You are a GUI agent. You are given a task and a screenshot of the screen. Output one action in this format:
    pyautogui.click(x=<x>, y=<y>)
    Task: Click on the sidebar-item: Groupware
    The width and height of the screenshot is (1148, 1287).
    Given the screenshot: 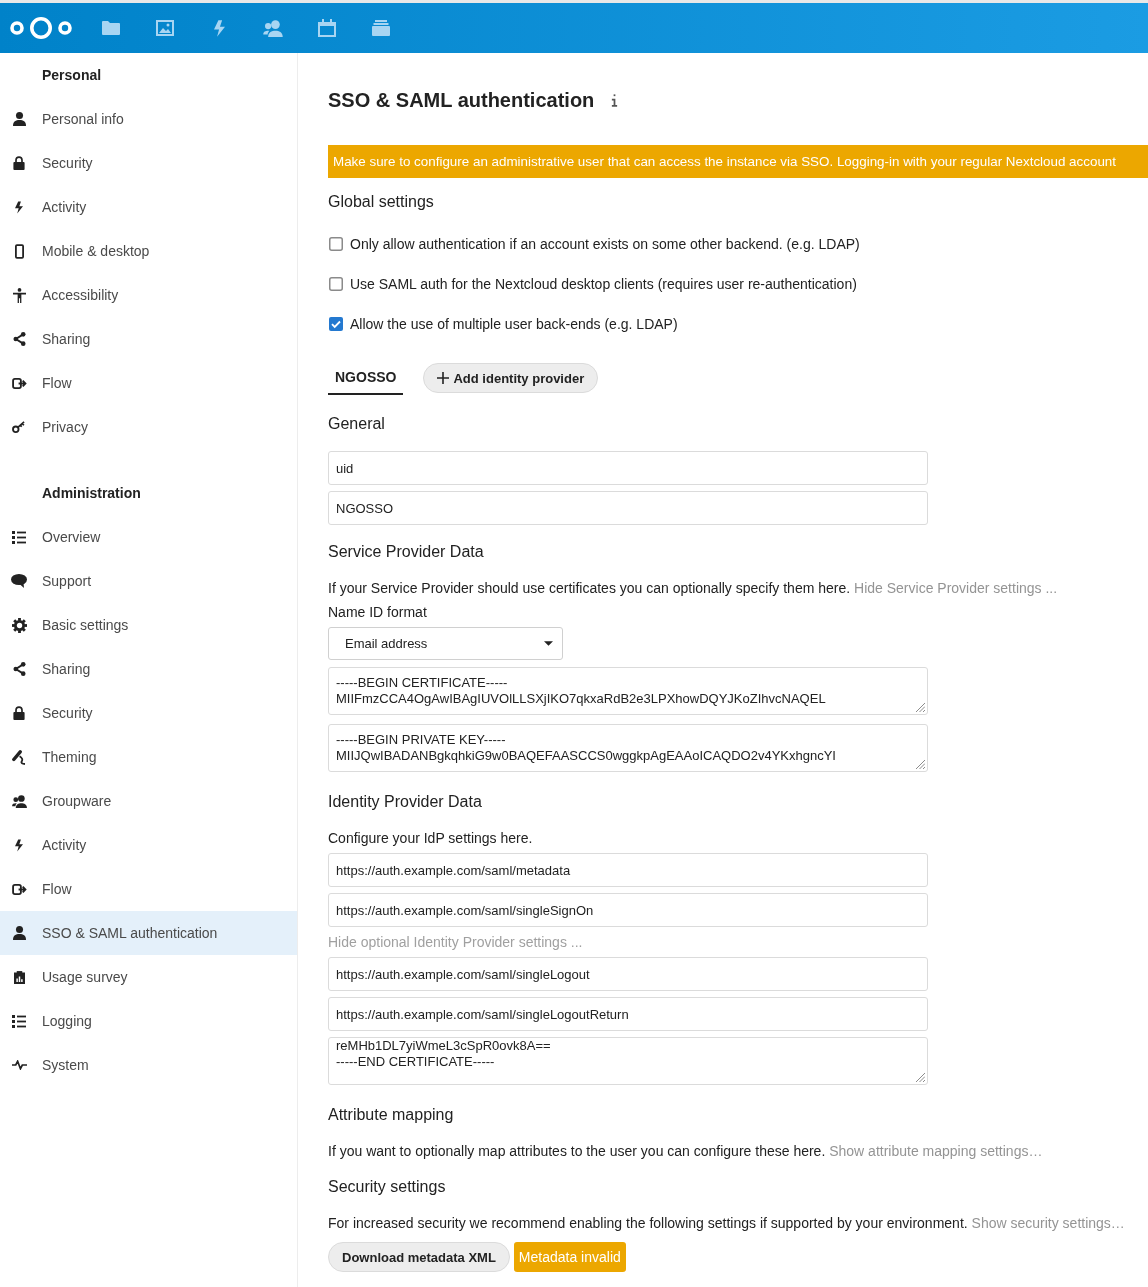 What is the action you would take?
    pyautogui.click(x=148, y=801)
    